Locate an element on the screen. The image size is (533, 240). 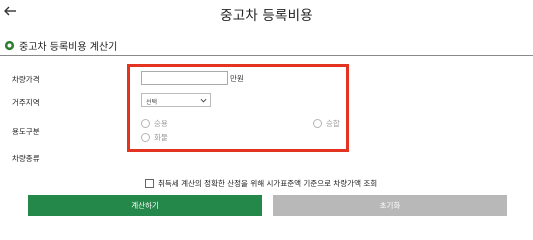
price-label: 차량가격 is located at coordinates (26, 79).